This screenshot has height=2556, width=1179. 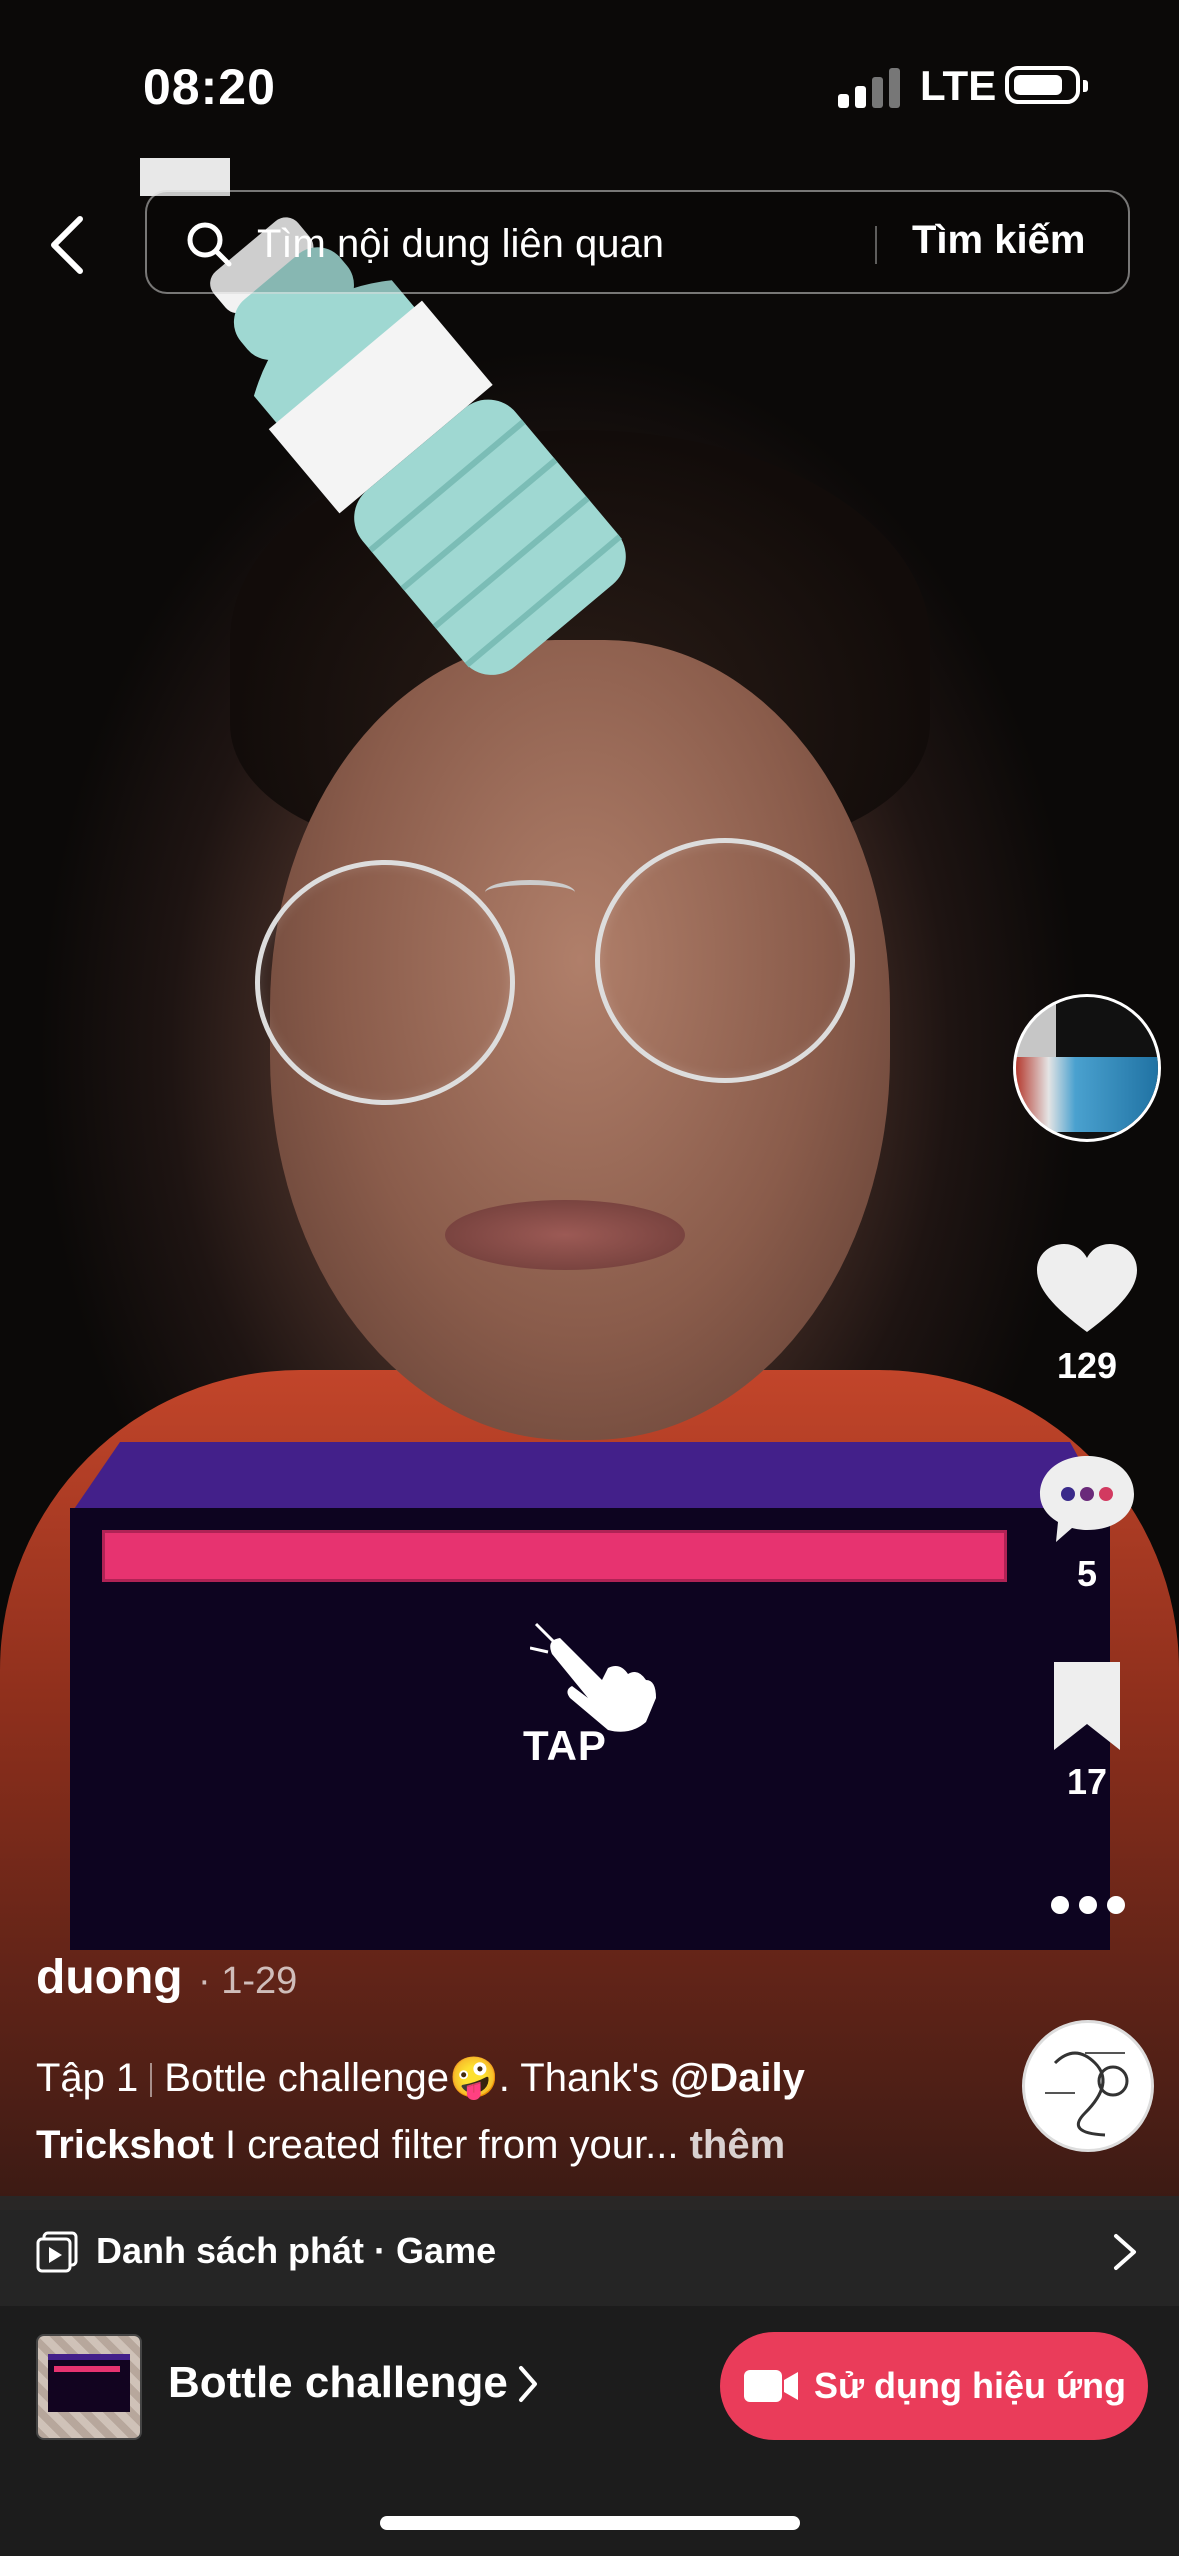 I want to click on glasses-right-lens, so click(x=725, y=960).